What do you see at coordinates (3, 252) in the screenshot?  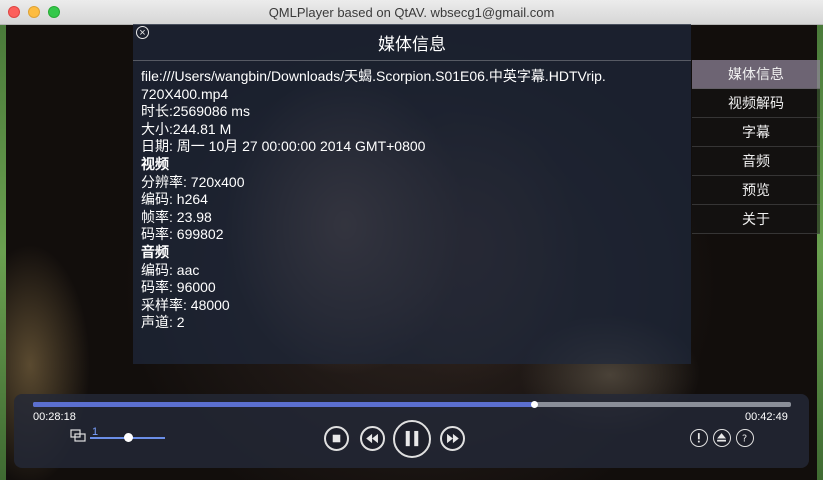 I see `video-edge-left` at bounding box center [3, 252].